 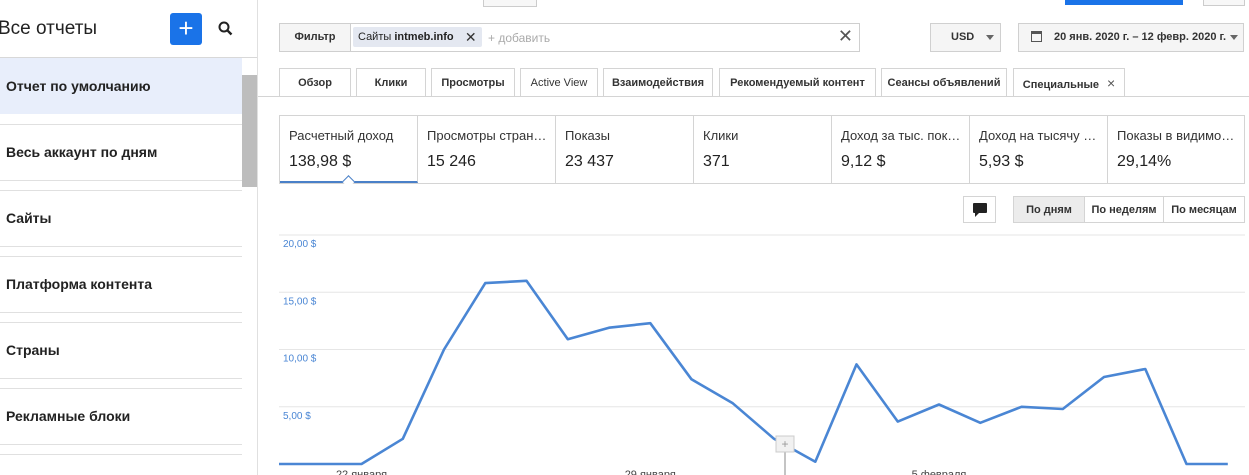 I want to click on tab-views: Просмотры, so click(x=473, y=82).